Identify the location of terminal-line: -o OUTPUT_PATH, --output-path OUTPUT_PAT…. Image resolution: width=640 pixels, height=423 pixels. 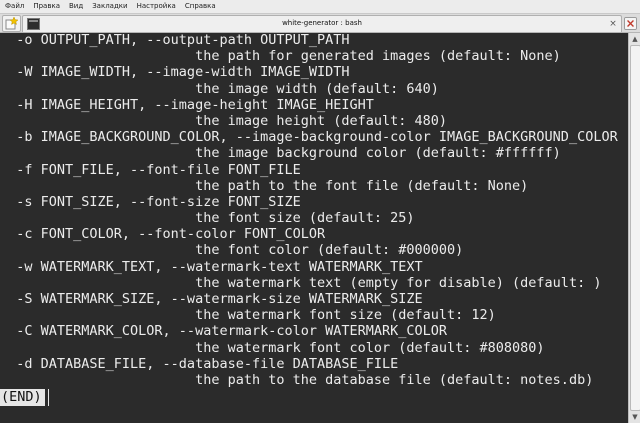
(175, 40).